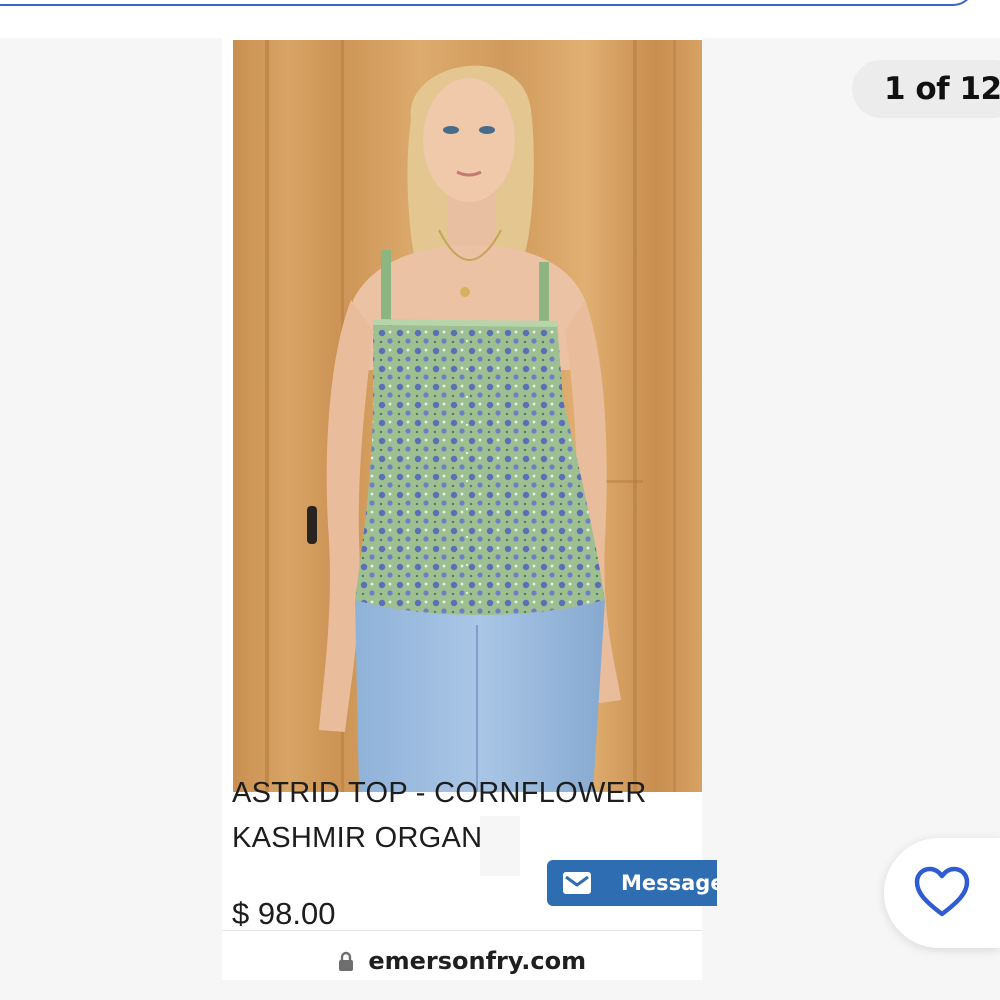 The width and height of the screenshot is (1000, 1000). What do you see at coordinates (669, 883) in the screenshot?
I see `message-button-label: Message` at bounding box center [669, 883].